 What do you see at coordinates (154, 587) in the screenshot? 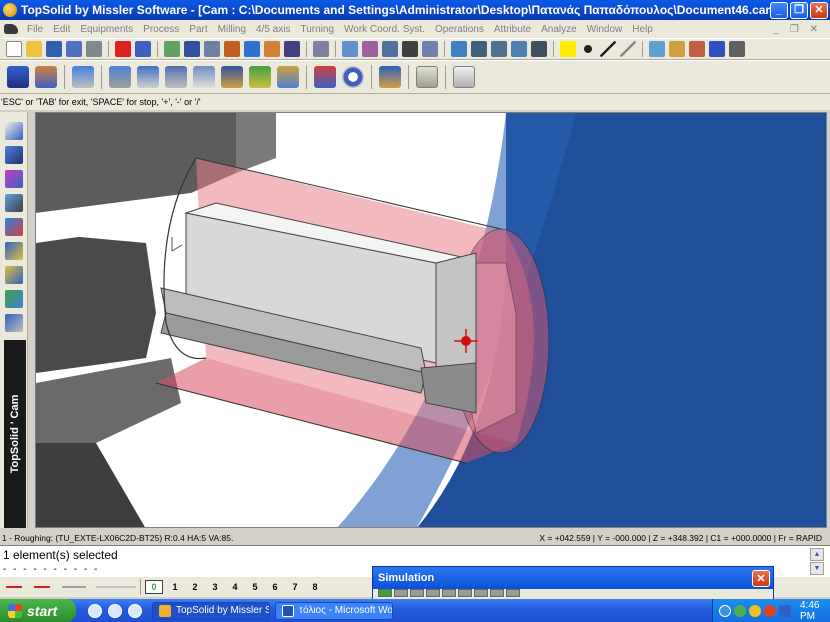
I see `active-layer: 0` at bounding box center [154, 587].